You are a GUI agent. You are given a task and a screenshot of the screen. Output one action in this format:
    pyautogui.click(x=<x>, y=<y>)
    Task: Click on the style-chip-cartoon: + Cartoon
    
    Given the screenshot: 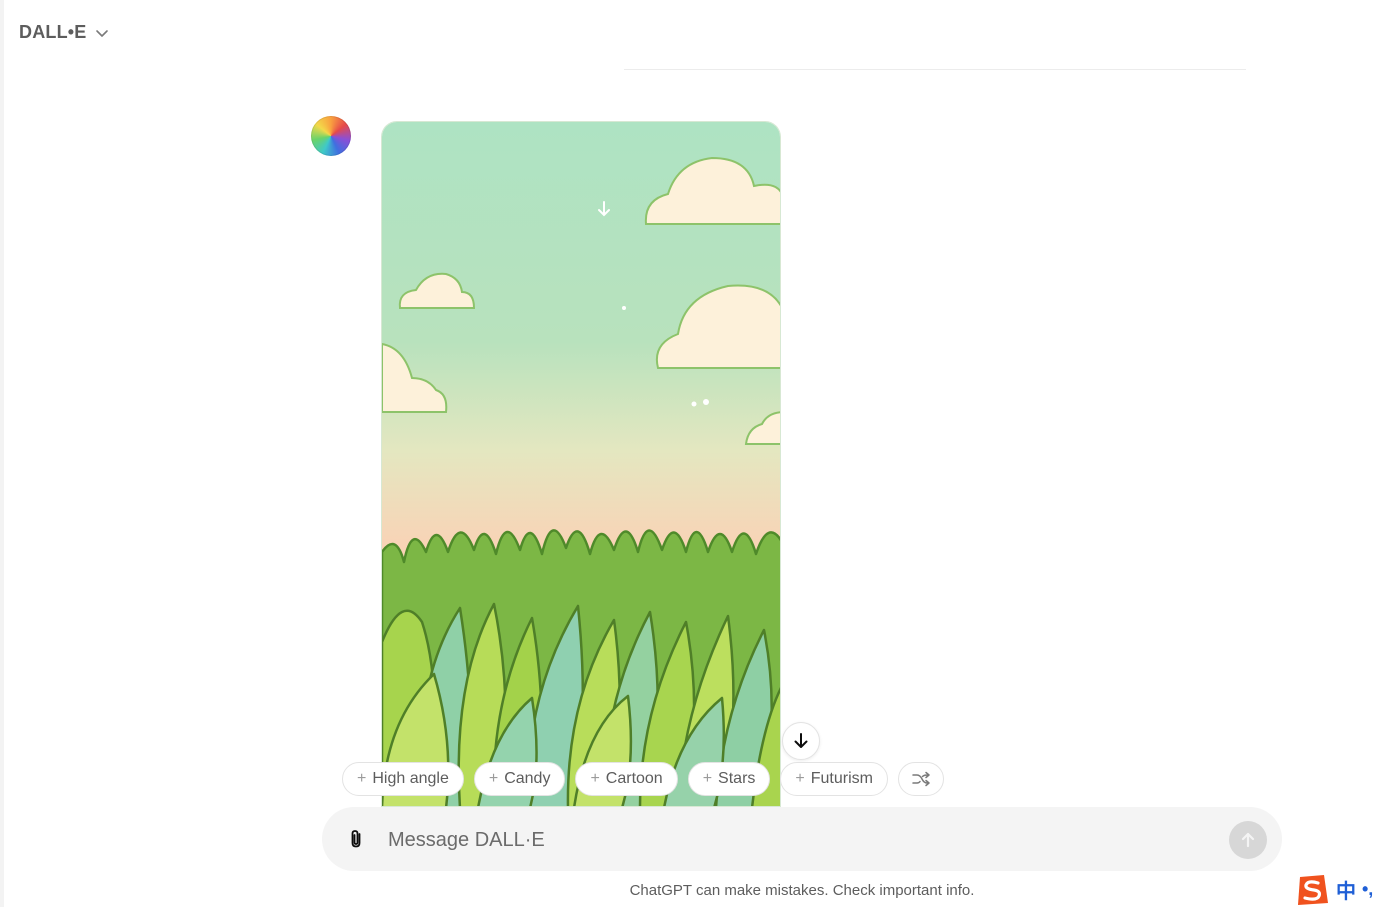 What is the action you would take?
    pyautogui.click(x=626, y=779)
    